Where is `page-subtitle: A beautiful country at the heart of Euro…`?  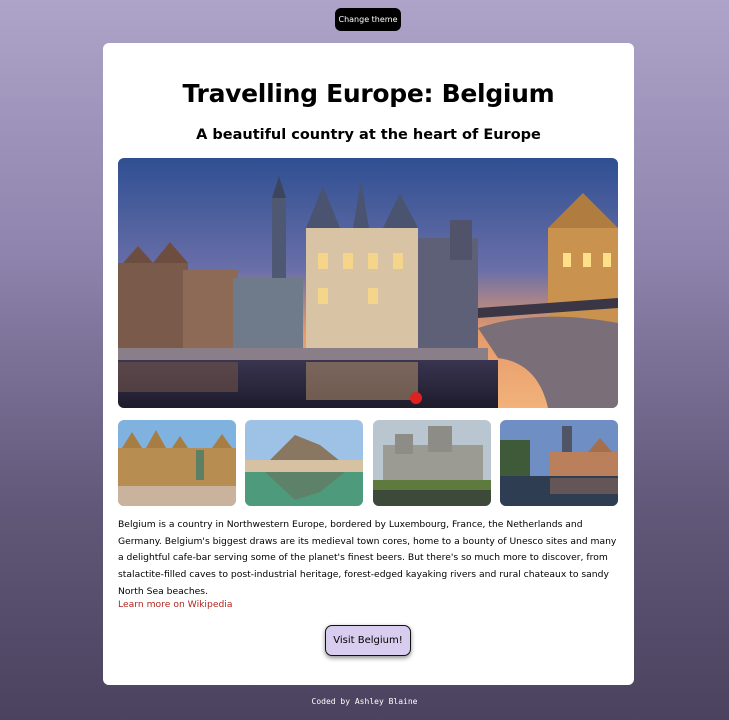 page-subtitle: A beautiful country at the heart of Euro… is located at coordinates (368, 135).